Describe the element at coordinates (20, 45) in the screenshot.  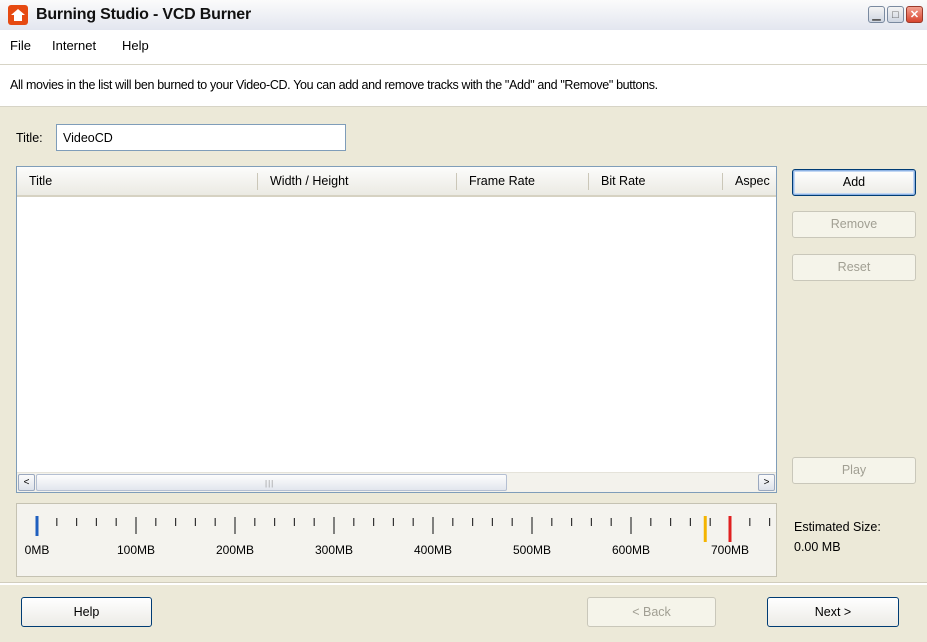
I see `menu-file: File` at that location.